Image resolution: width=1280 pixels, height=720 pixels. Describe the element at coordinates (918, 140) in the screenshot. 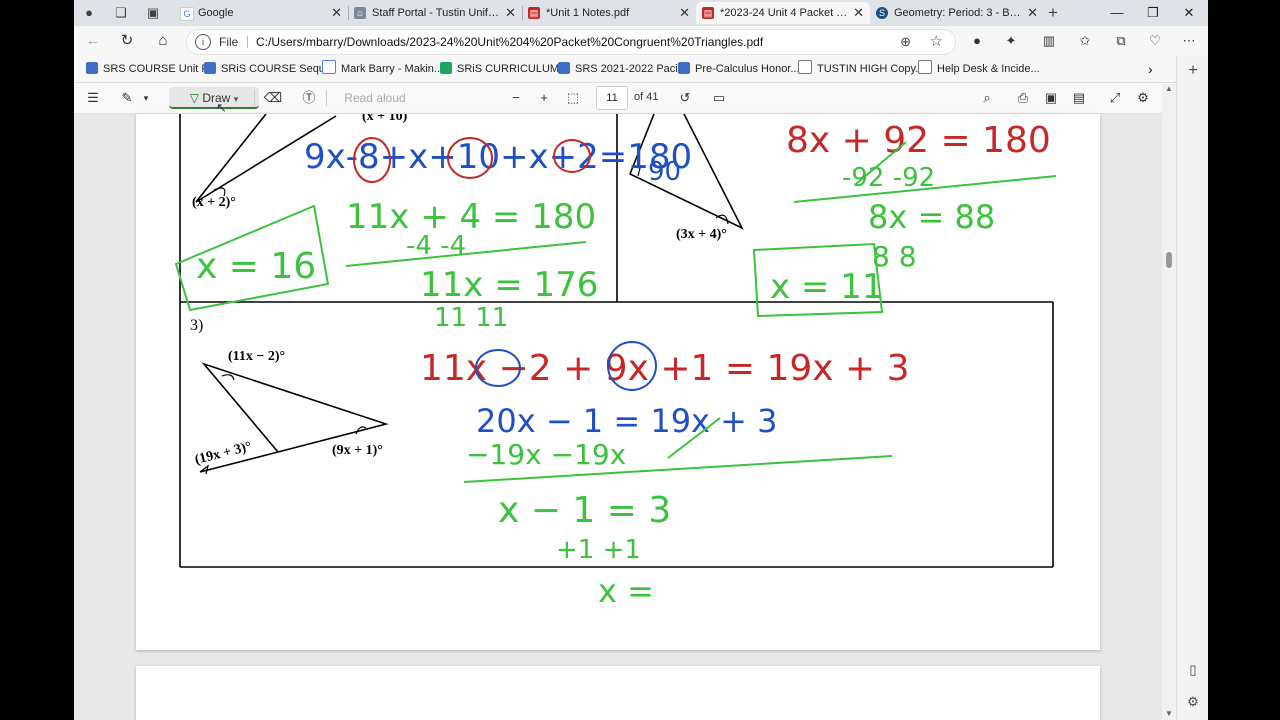

I see `handwriting-red: 8x + 92 = 180` at that location.